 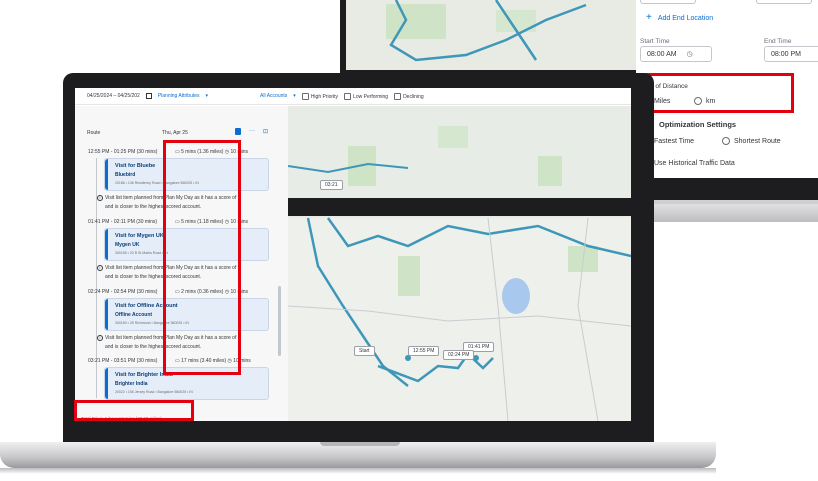 I want to click on clock-icon: ◷, so click(x=690, y=54).